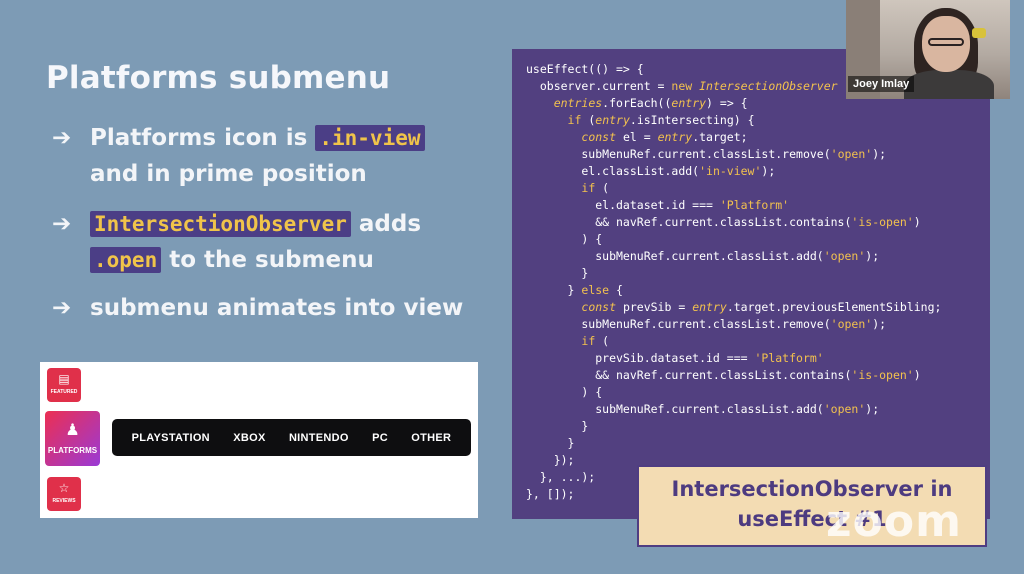 This screenshot has height=574, width=1024. I want to click on participant-name: Joey Imlay, so click(881, 84).